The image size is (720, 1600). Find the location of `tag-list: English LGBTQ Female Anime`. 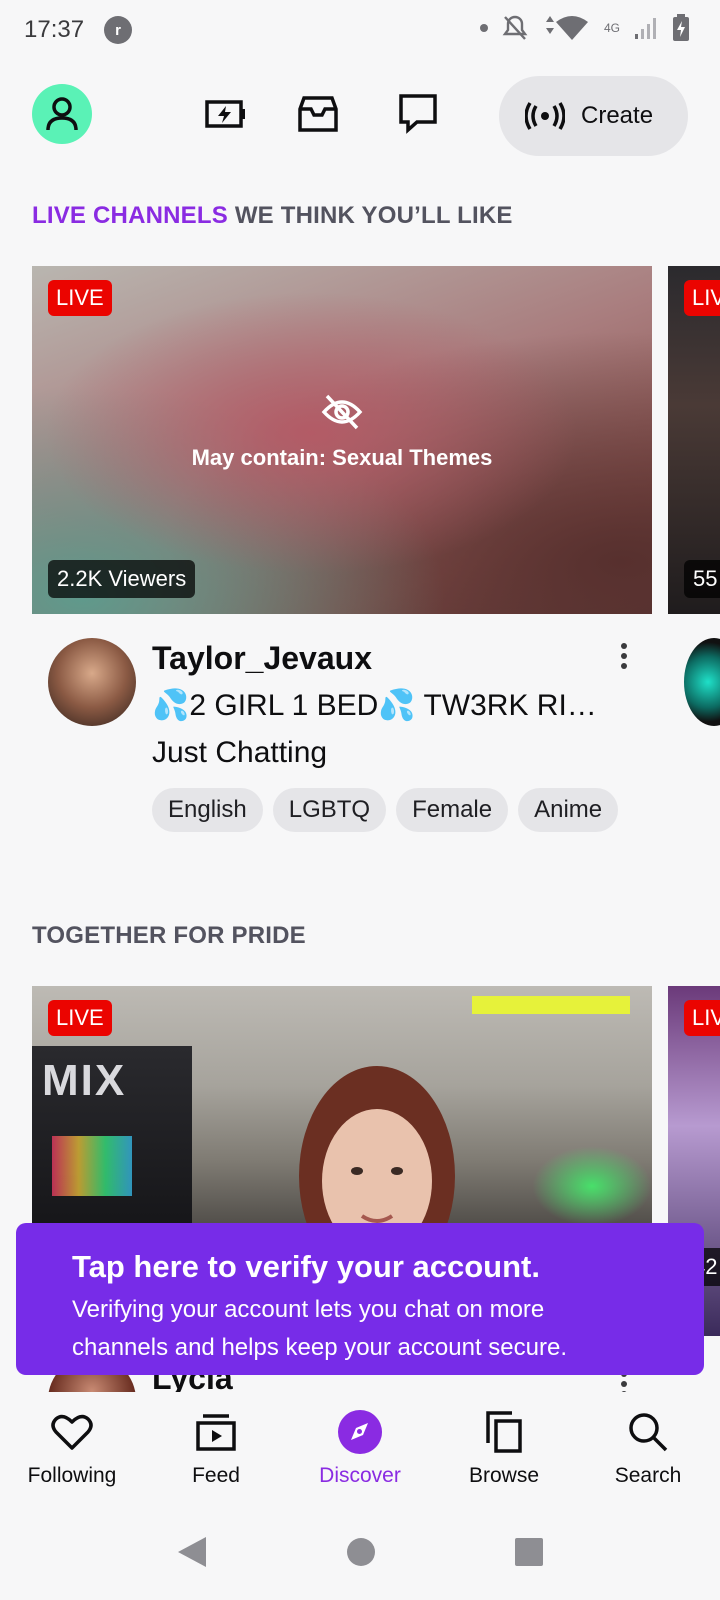

tag-list: English LGBTQ Female Anime is located at coordinates (385, 810).